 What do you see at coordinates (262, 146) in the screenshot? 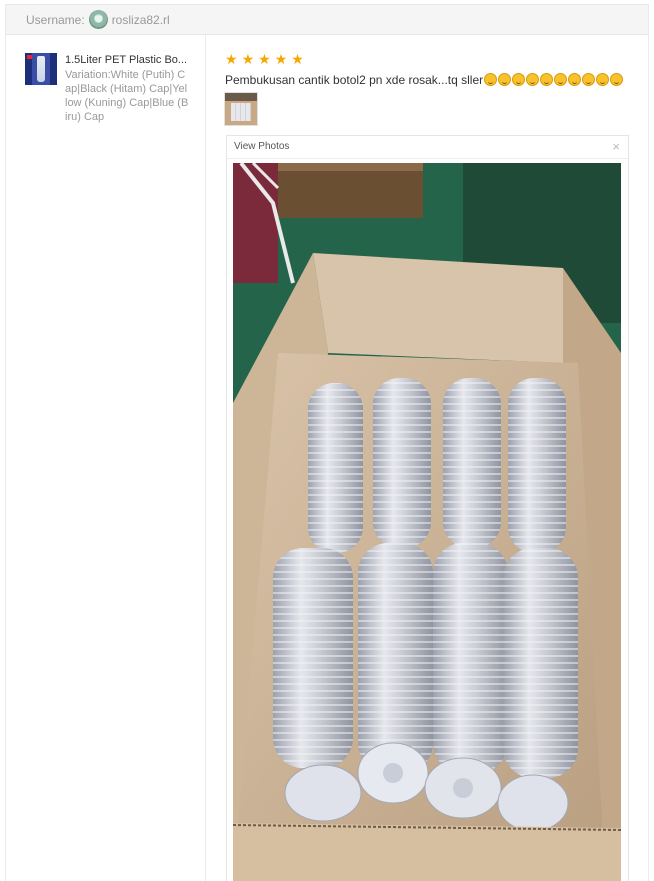
I see `photo-viewer-title: View Photos` at bounding box center [262, 146].